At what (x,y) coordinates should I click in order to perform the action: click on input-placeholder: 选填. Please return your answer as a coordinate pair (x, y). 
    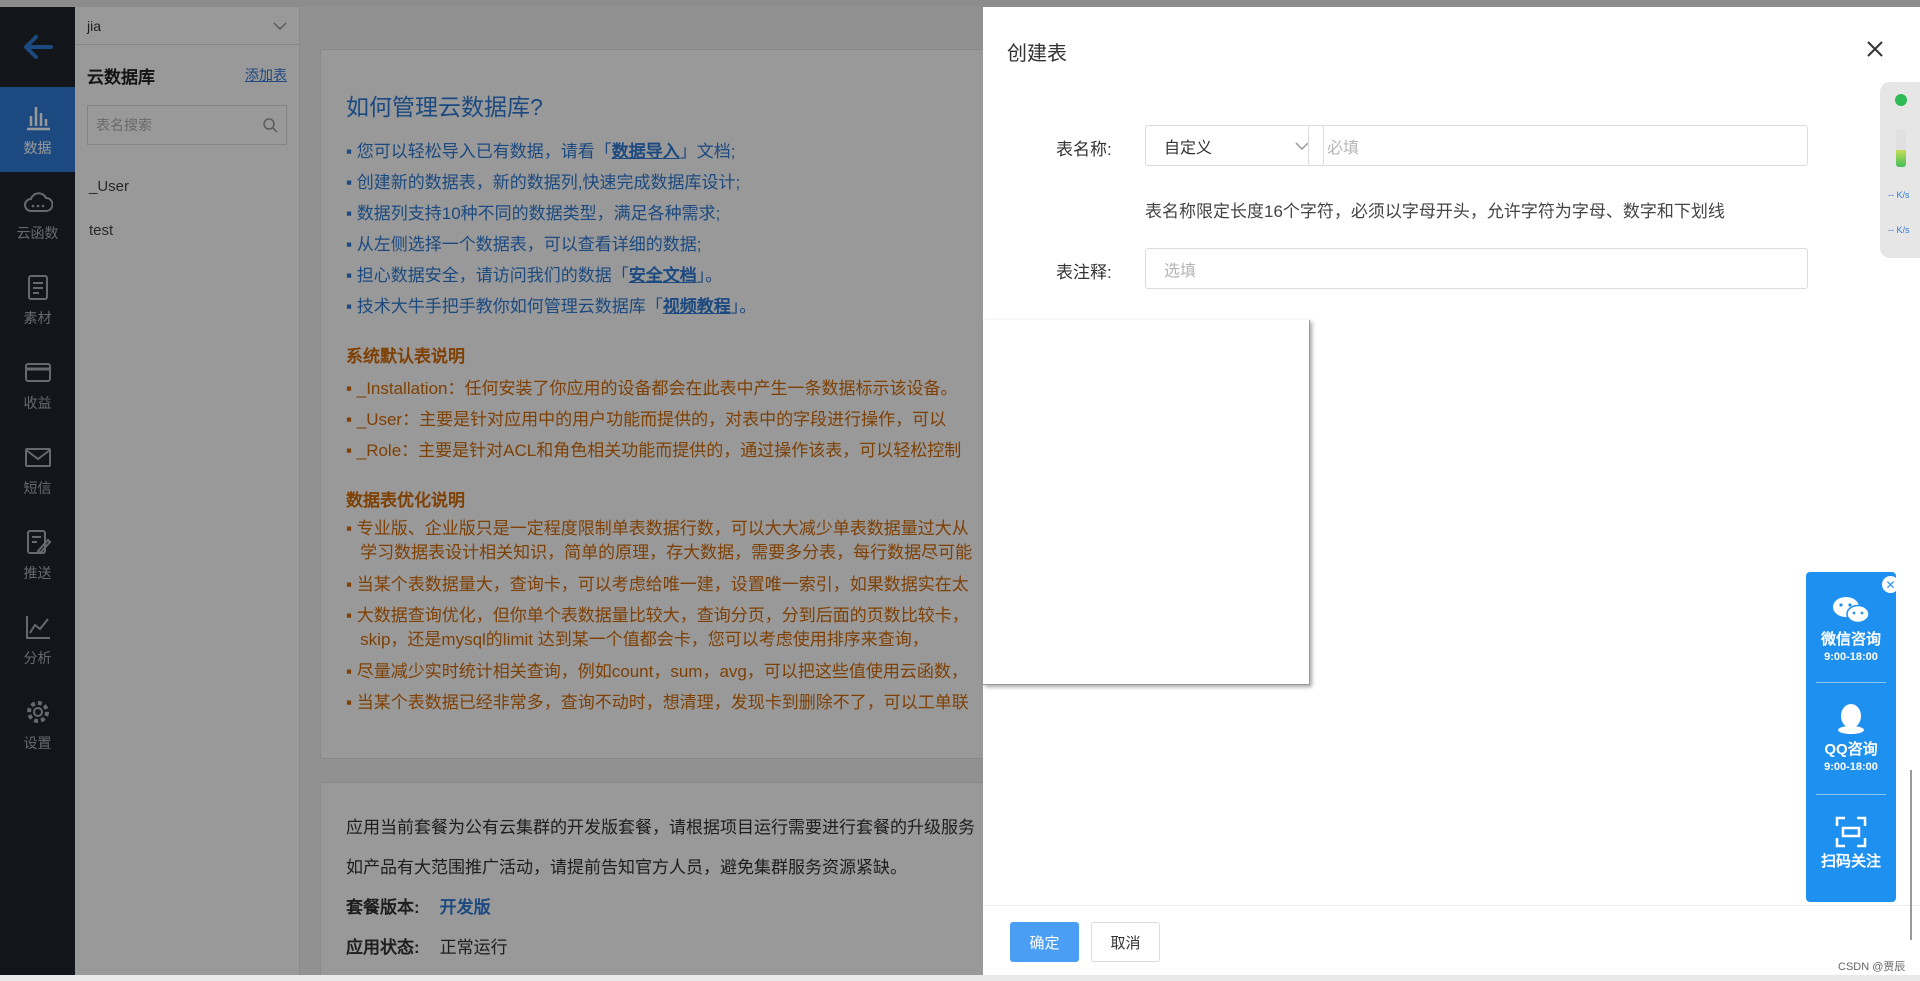
    Looking at the image, I should click on (1180, 271).